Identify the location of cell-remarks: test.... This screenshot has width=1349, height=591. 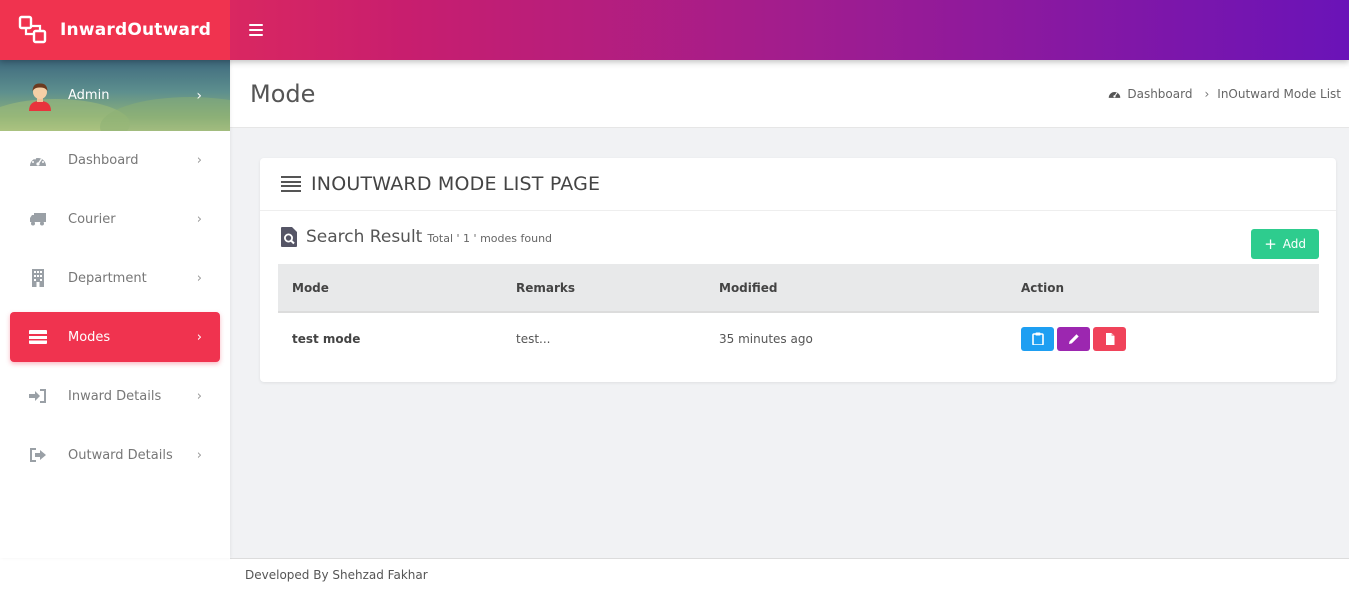
(533, 338).